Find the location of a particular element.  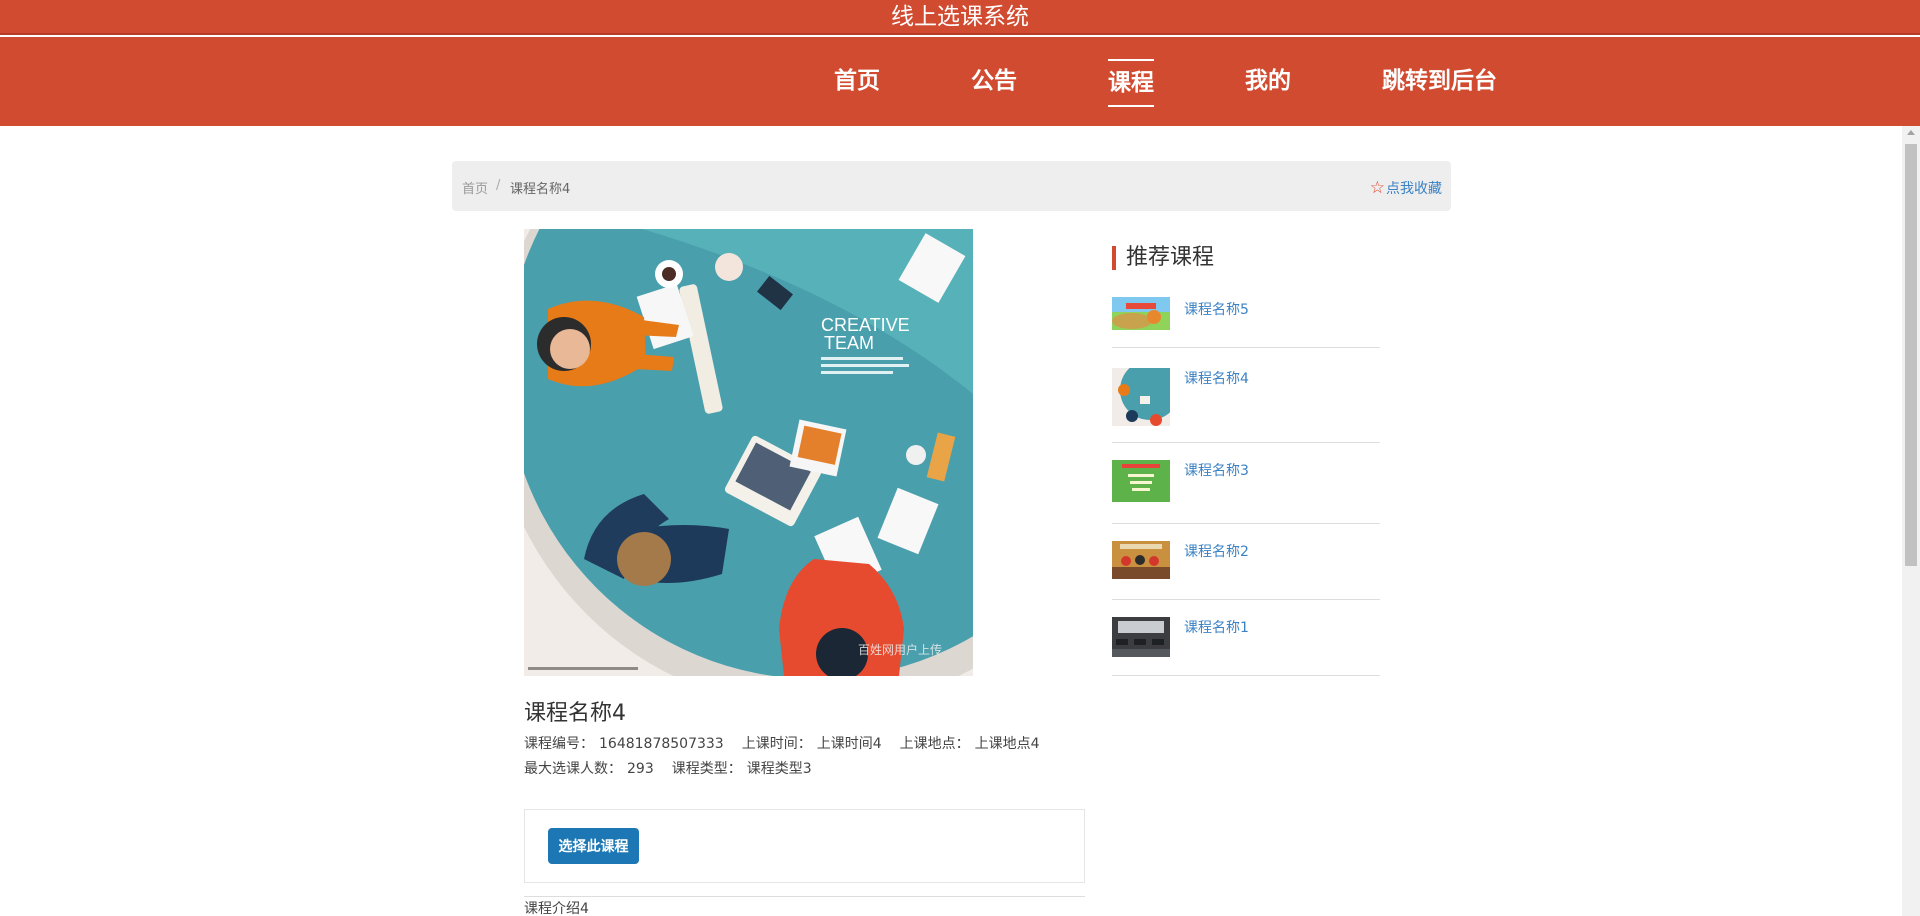

recommend-item: 课程名称1 is located at coordinates (1246, 638).